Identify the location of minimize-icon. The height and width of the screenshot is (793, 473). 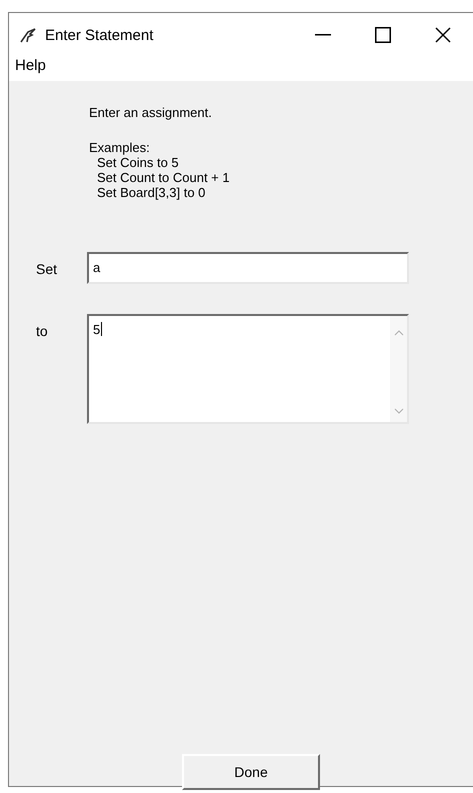
(323, 35).